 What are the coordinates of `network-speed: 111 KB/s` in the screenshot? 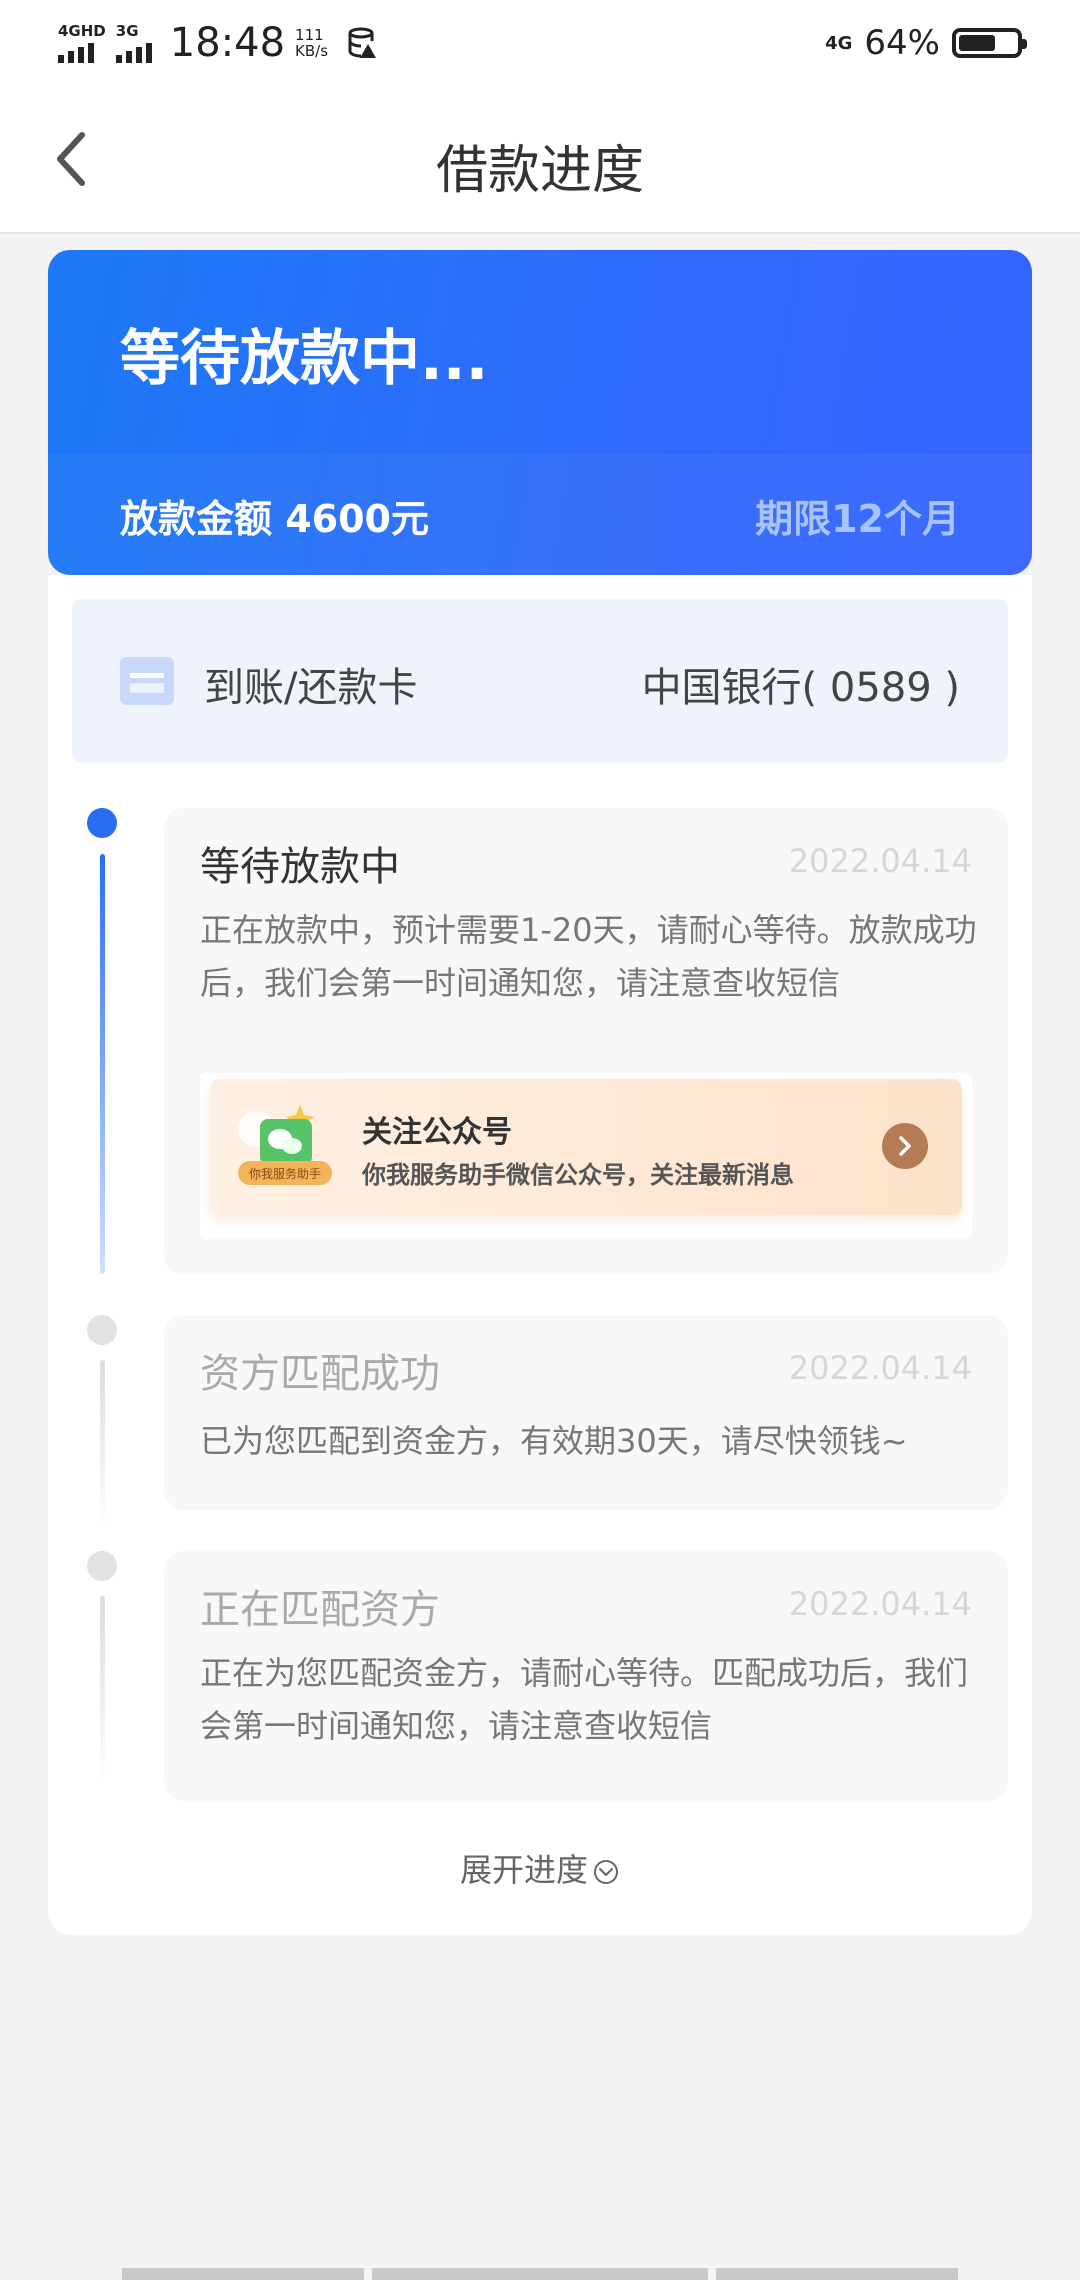 It's located at (311, 43).